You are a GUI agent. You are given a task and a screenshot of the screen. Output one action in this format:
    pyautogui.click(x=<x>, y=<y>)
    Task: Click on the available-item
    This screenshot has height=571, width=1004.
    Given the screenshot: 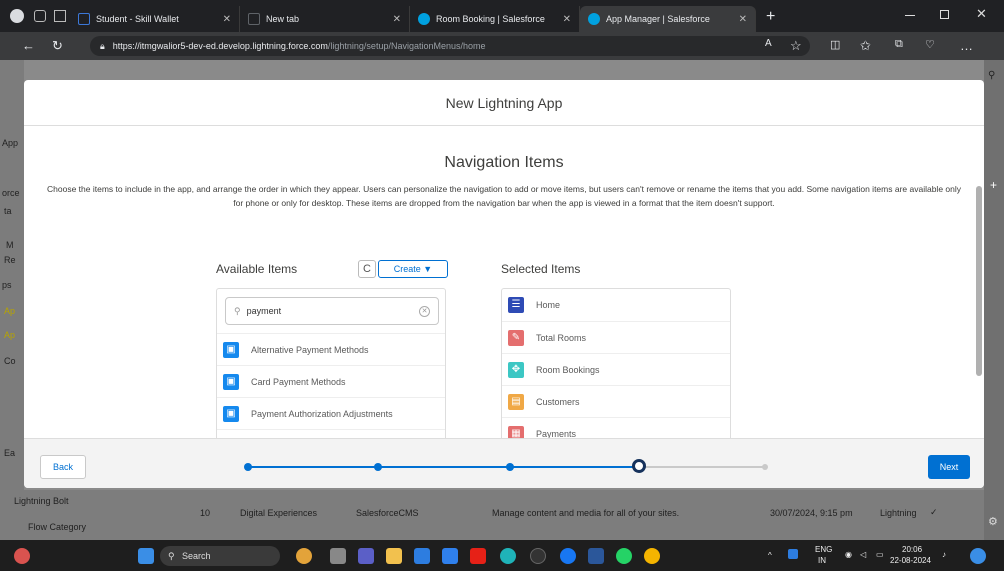 What is the action you would take?
    pyautogui.click(x=331, y=433)
    